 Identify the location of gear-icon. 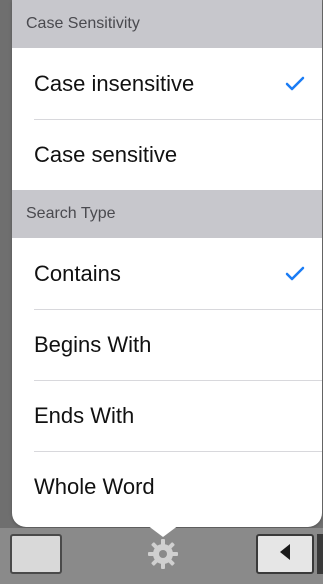
(163, 554).